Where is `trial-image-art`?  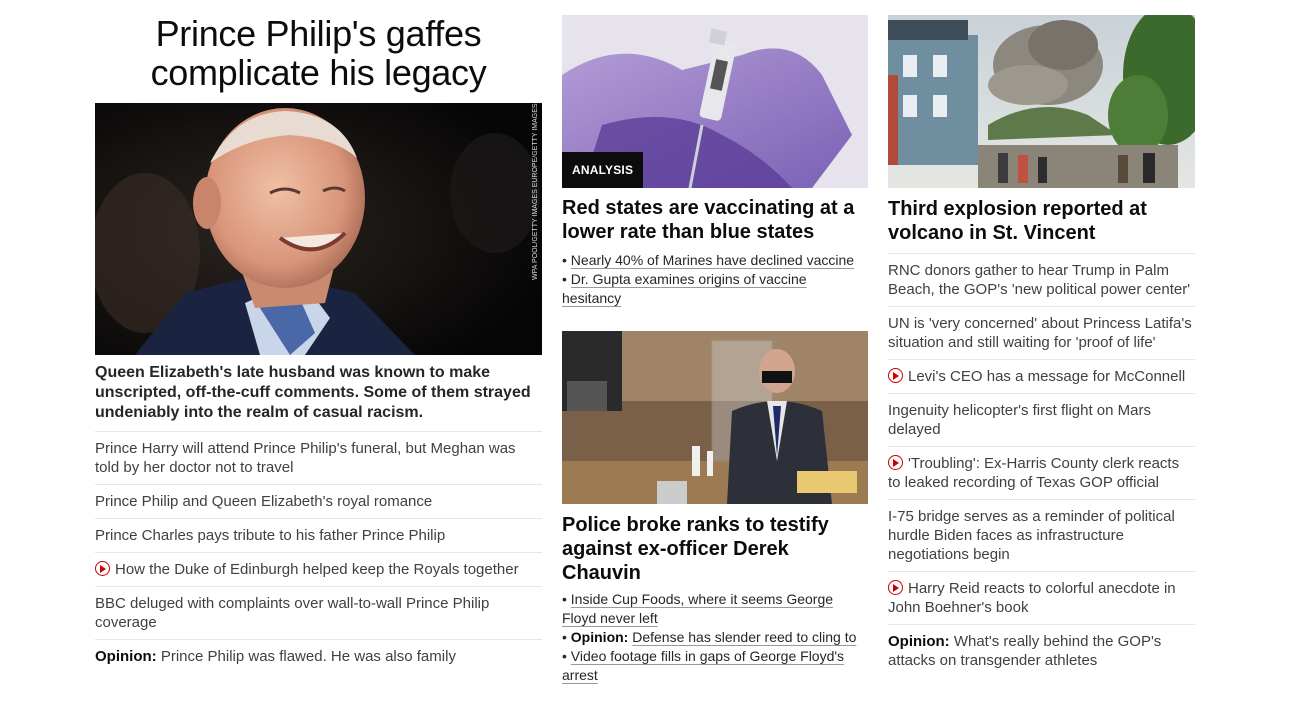
trial-image-art is located at coordinates (715, 417).